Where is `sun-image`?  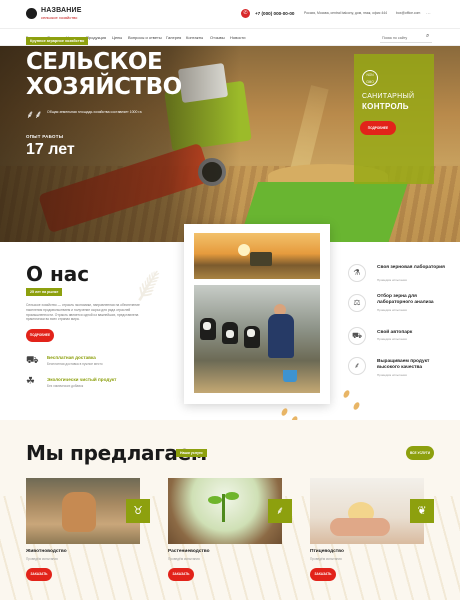 sun-image is located at coordinates (244, 250).